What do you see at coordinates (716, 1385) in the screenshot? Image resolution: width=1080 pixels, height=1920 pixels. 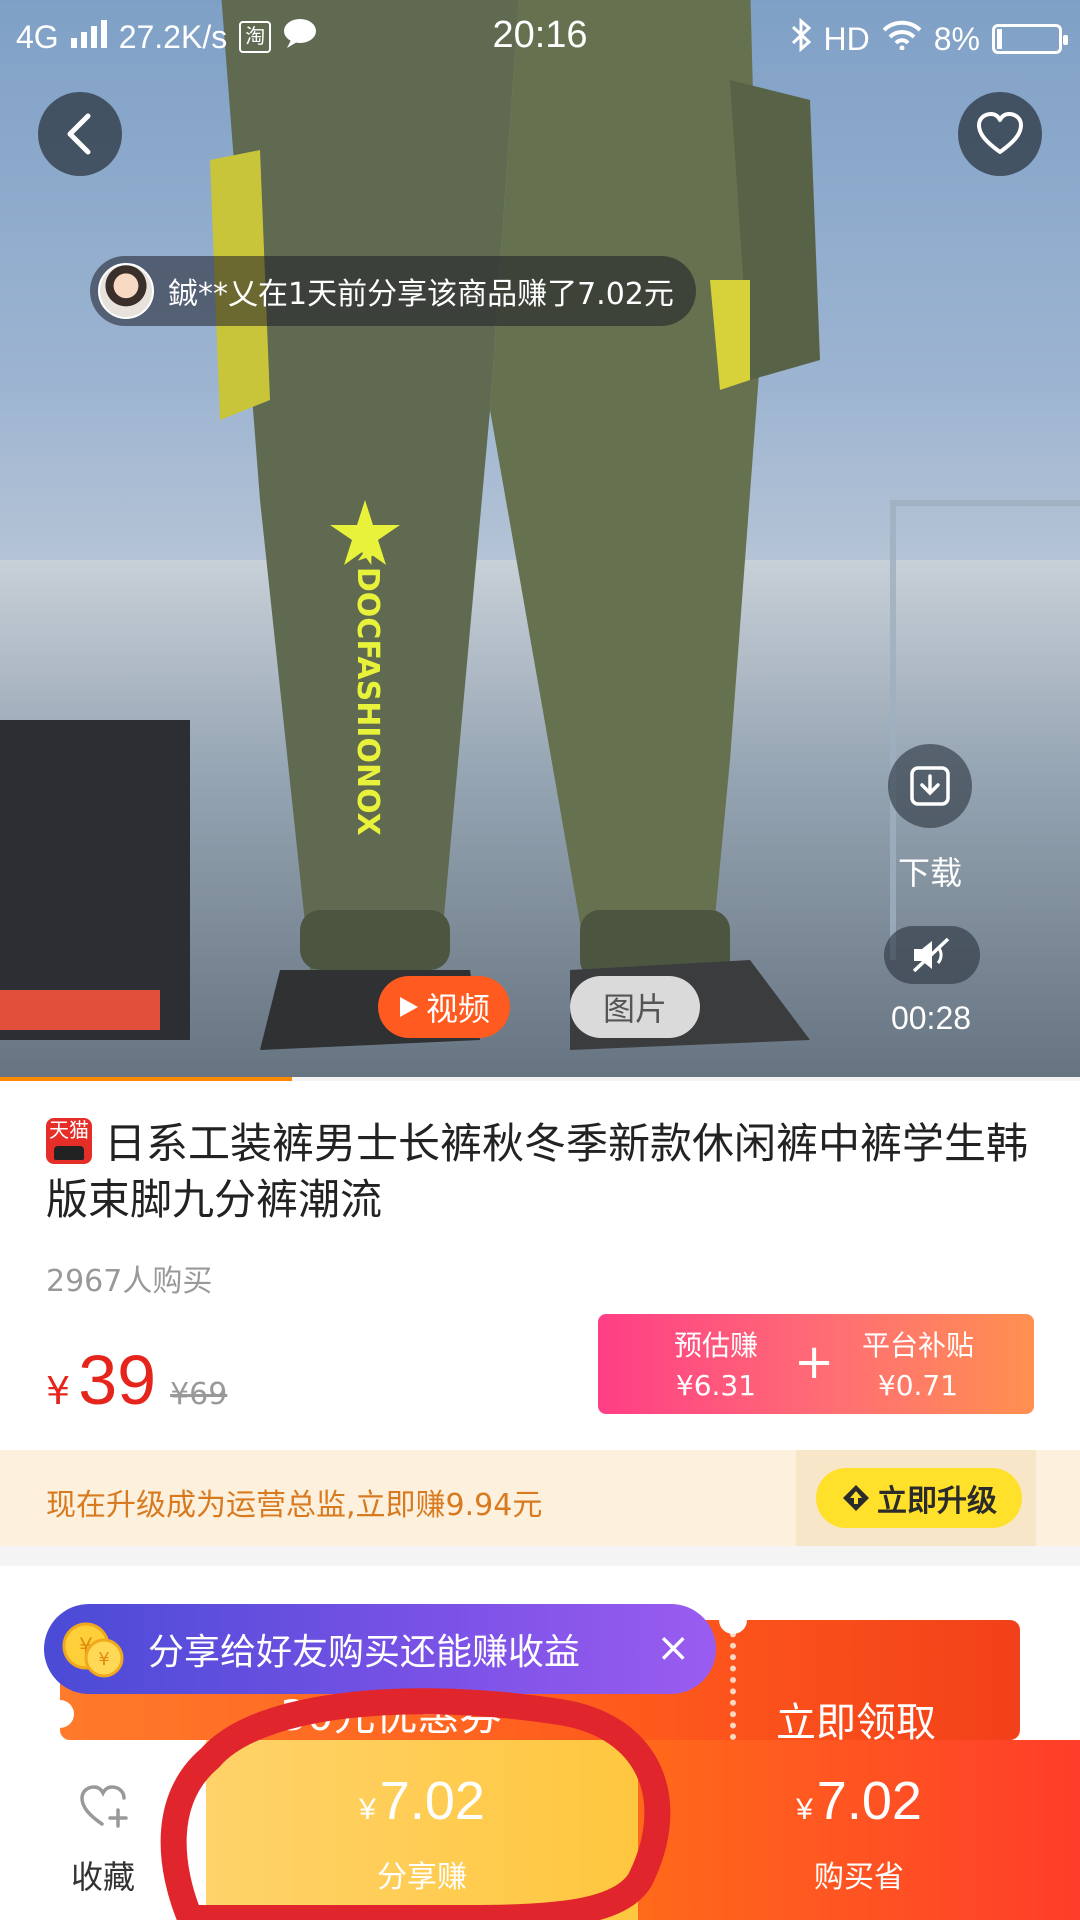 I see `estimated-earnings-value: ¥6.31` at bounding box center [716, 1385].